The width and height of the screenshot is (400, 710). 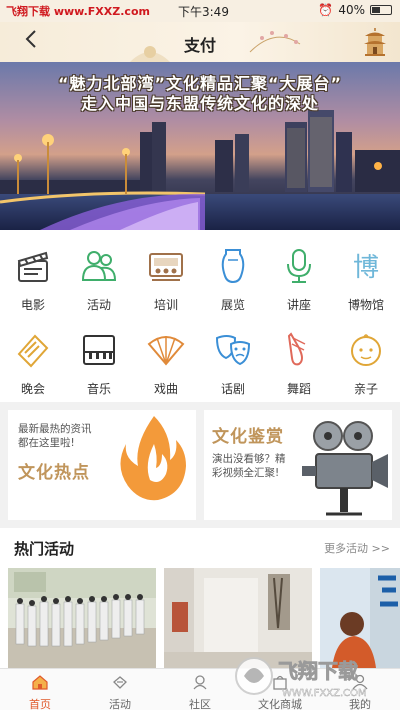 What do you see at coordinates (280, 682) in the screenshot?
I see `shop-icon` at bounding box center [280, 682].